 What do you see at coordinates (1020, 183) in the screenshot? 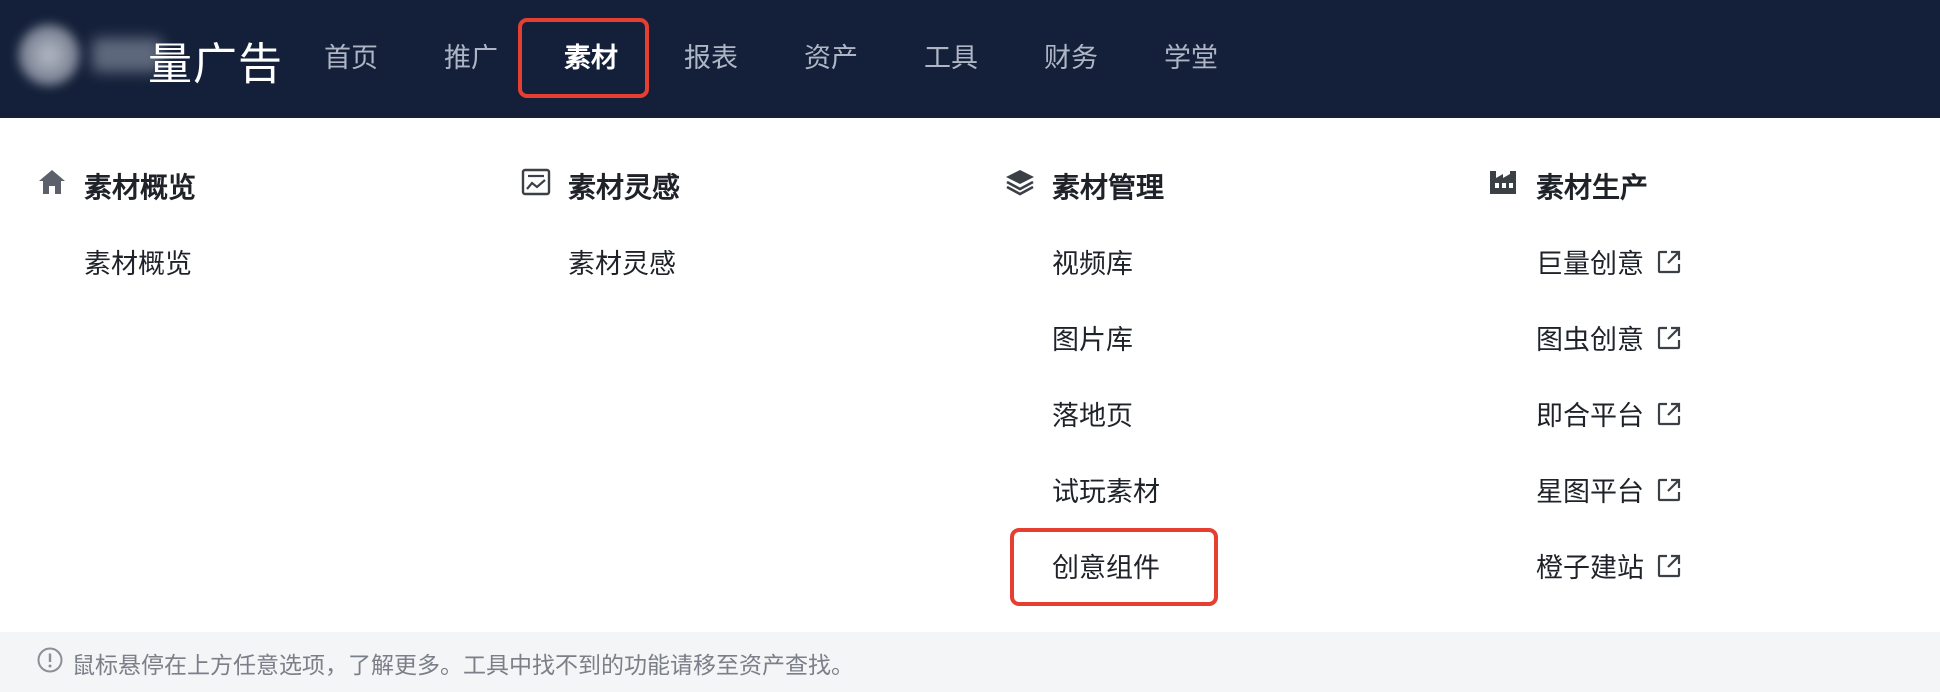
I see `layers-icon` at bounding box center [1020, 183].